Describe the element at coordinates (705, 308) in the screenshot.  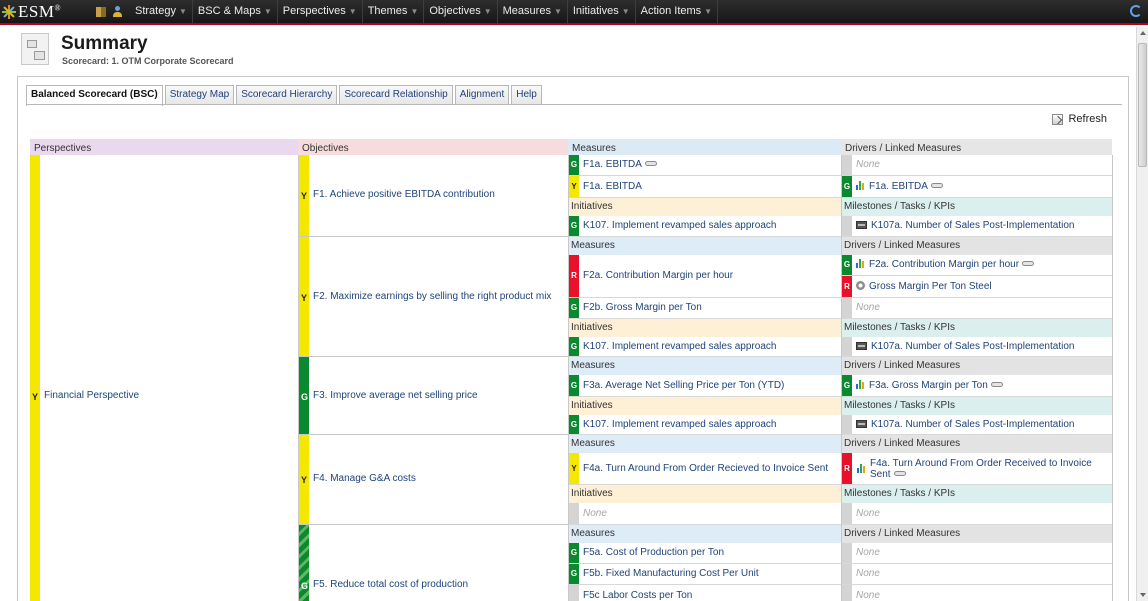
I see `measure-item: G F2b. Gross Margin per Ton` at that location.